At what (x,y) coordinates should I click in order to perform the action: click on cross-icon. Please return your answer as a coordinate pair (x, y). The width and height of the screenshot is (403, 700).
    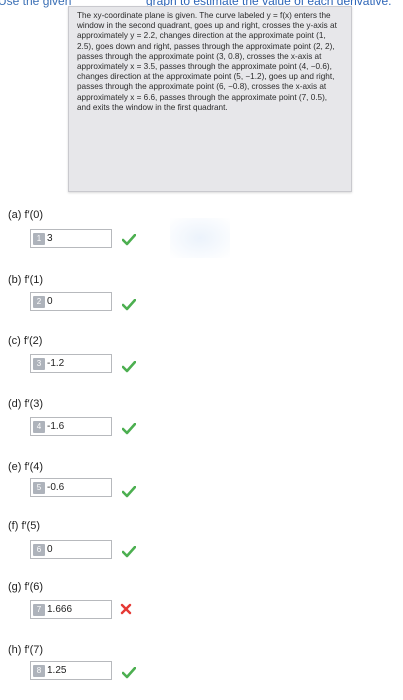
    Looking at the image, I should click on (126, 609).